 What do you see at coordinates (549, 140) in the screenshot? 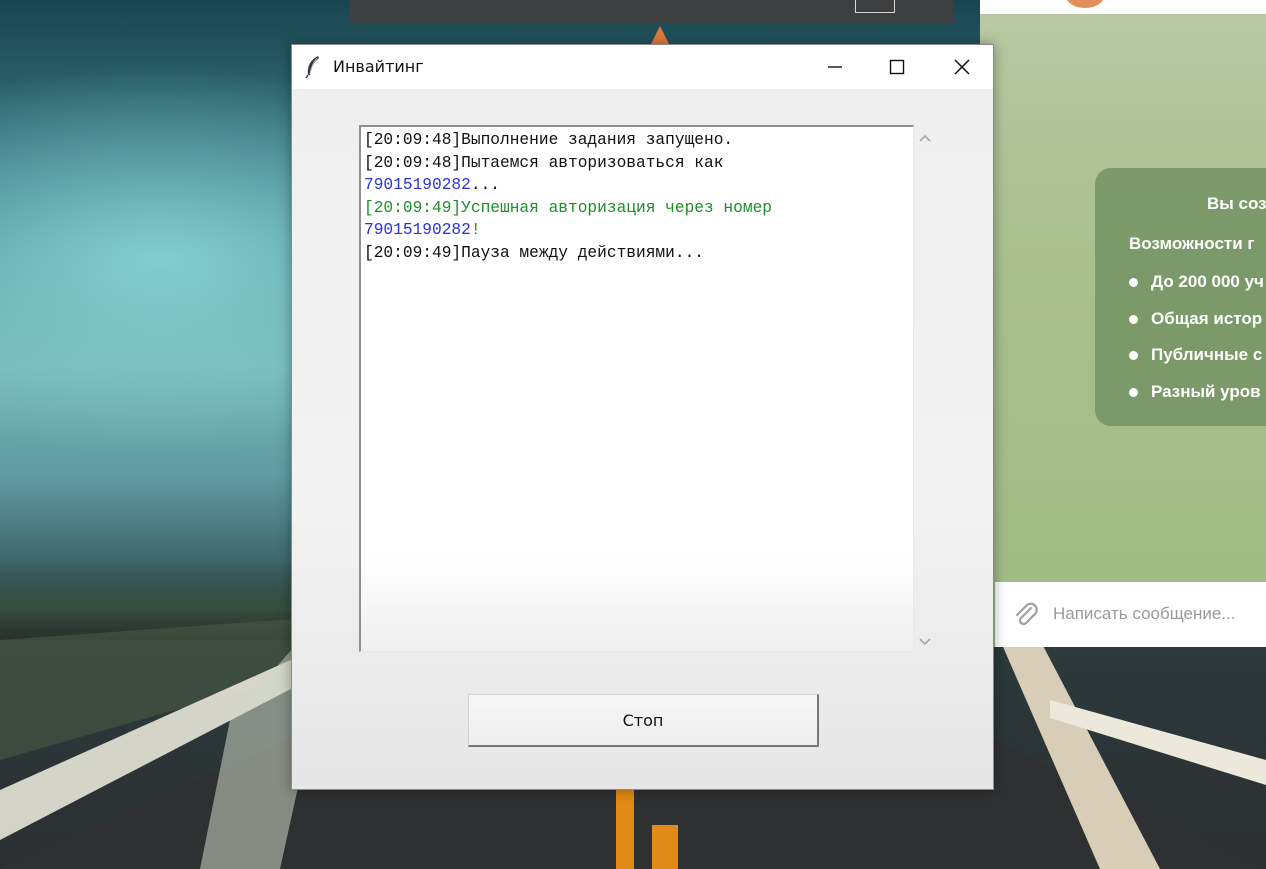
I see `log-segment: [20:09:48]Выполнение задания запущено.` at bounding box center [549, 140].